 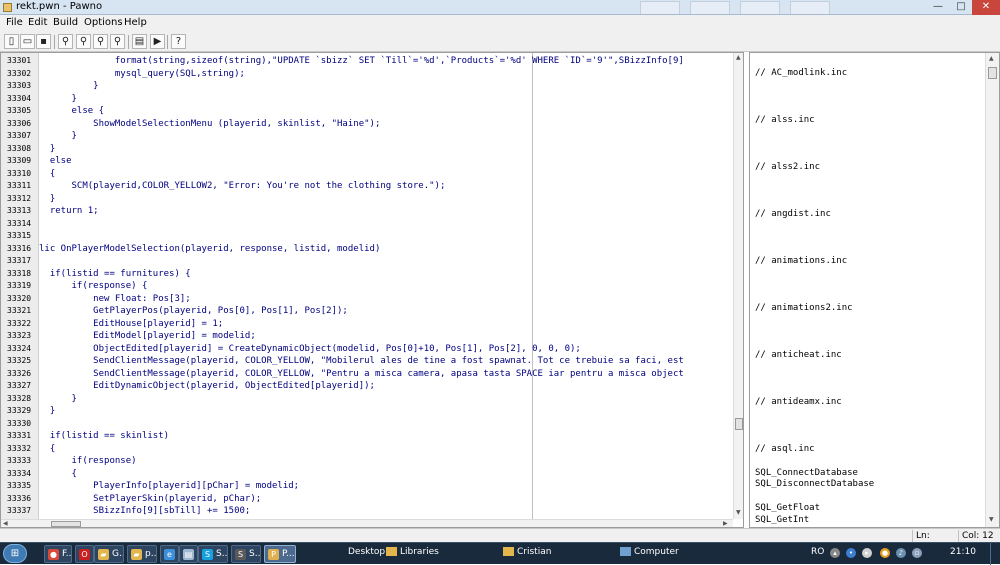 I want to click on function-list-item: // AC_modlink.inc, so click(x=801, y=73).